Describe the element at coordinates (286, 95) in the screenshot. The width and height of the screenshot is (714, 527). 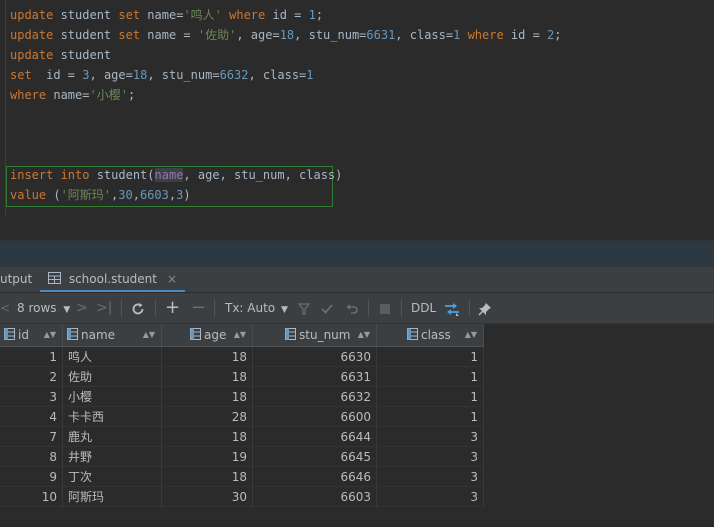
I see `code-line: where name='小樱';` at that location.